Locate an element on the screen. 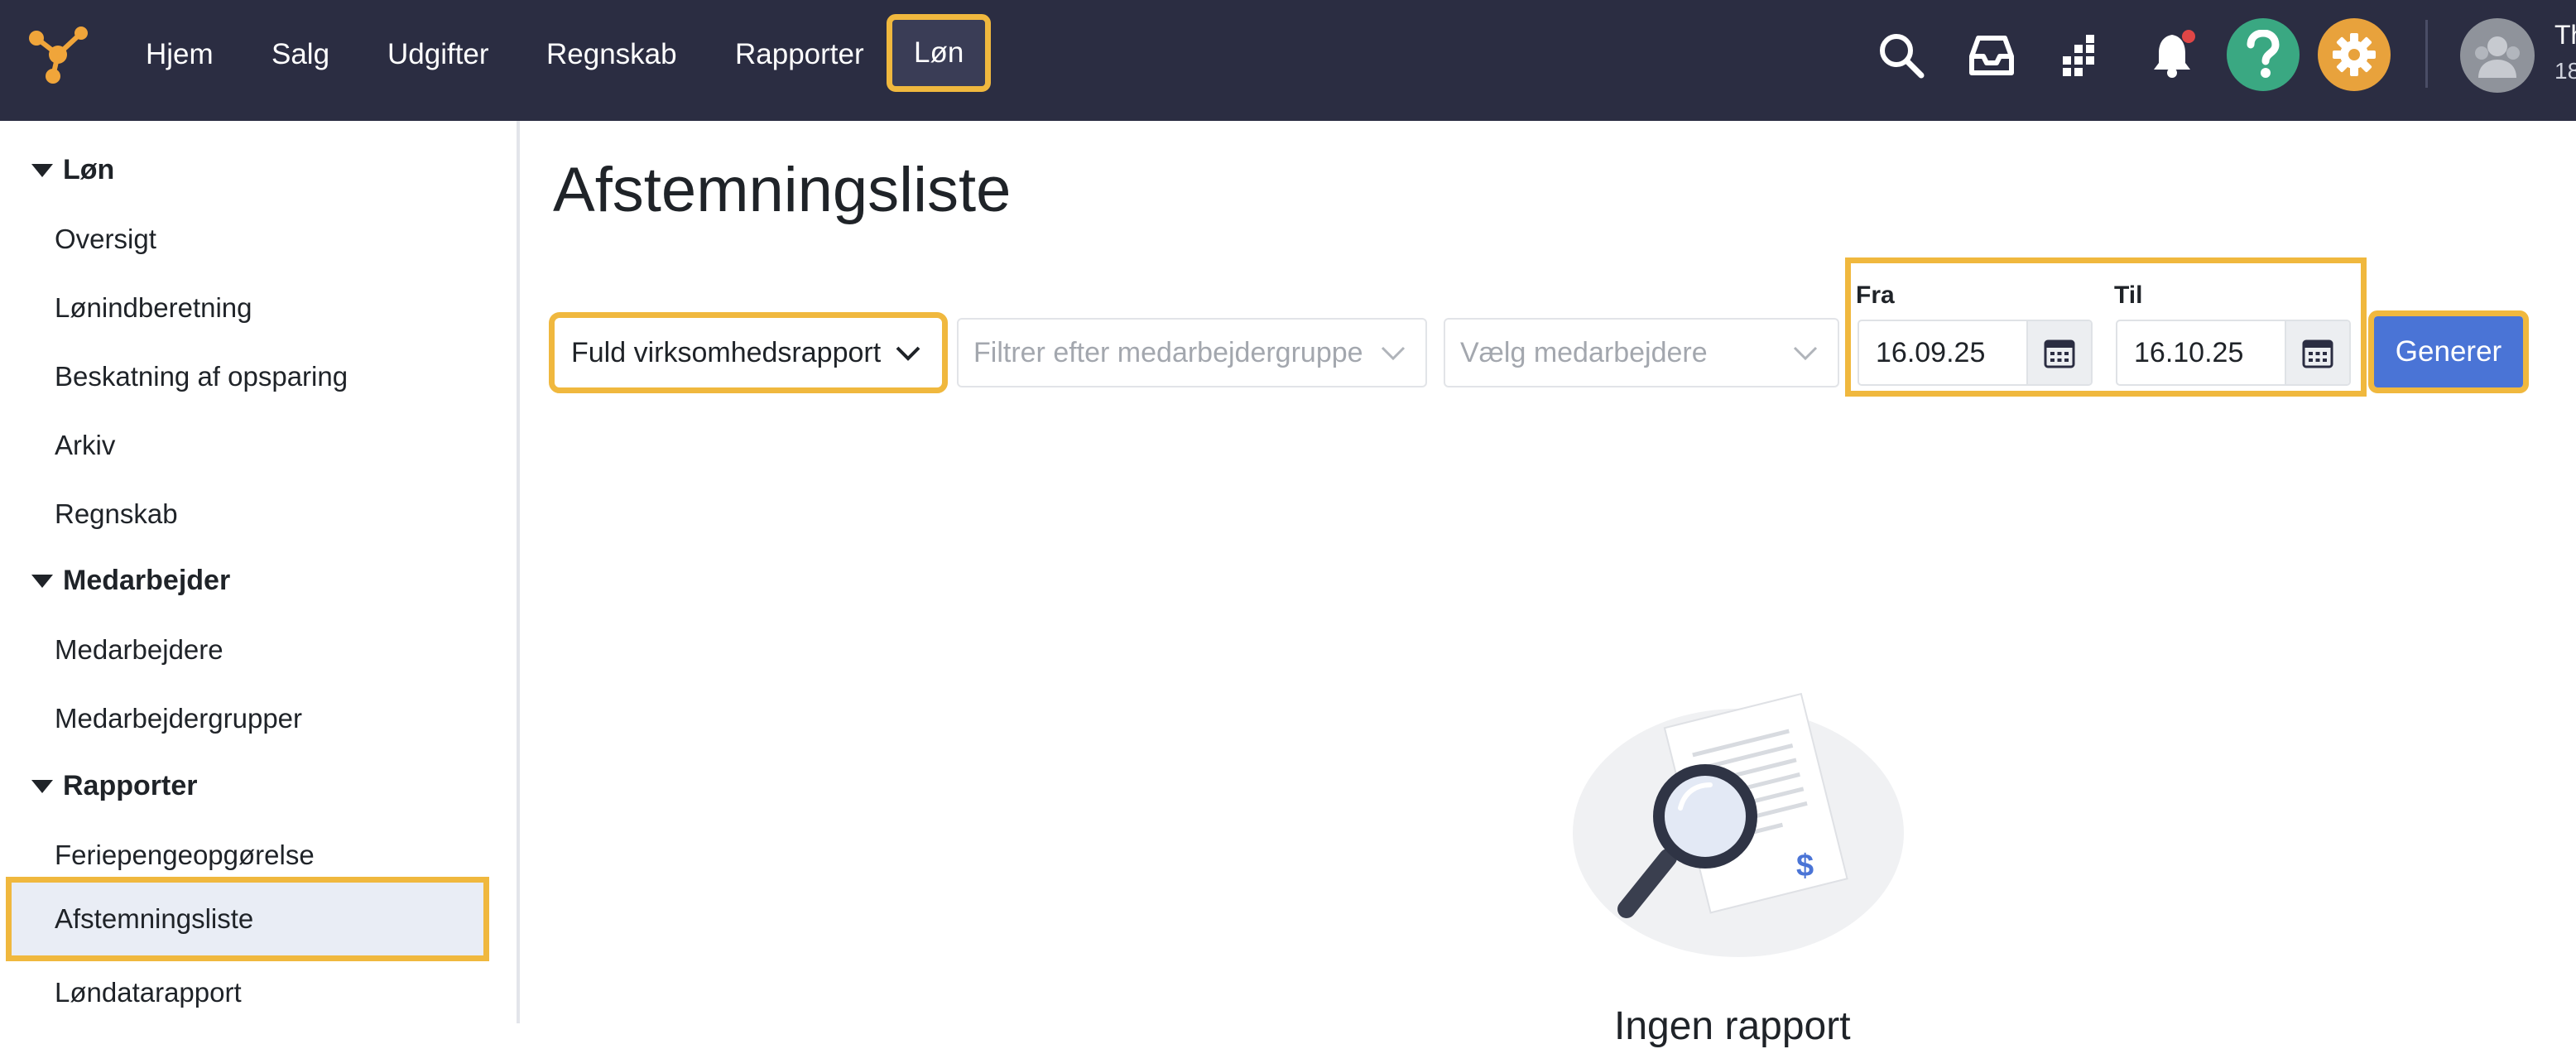 Image resolution: width=2576 pixels, height=1049 pixels. to-date-field: 16.10.25 is located at coordinates (2233, 353).